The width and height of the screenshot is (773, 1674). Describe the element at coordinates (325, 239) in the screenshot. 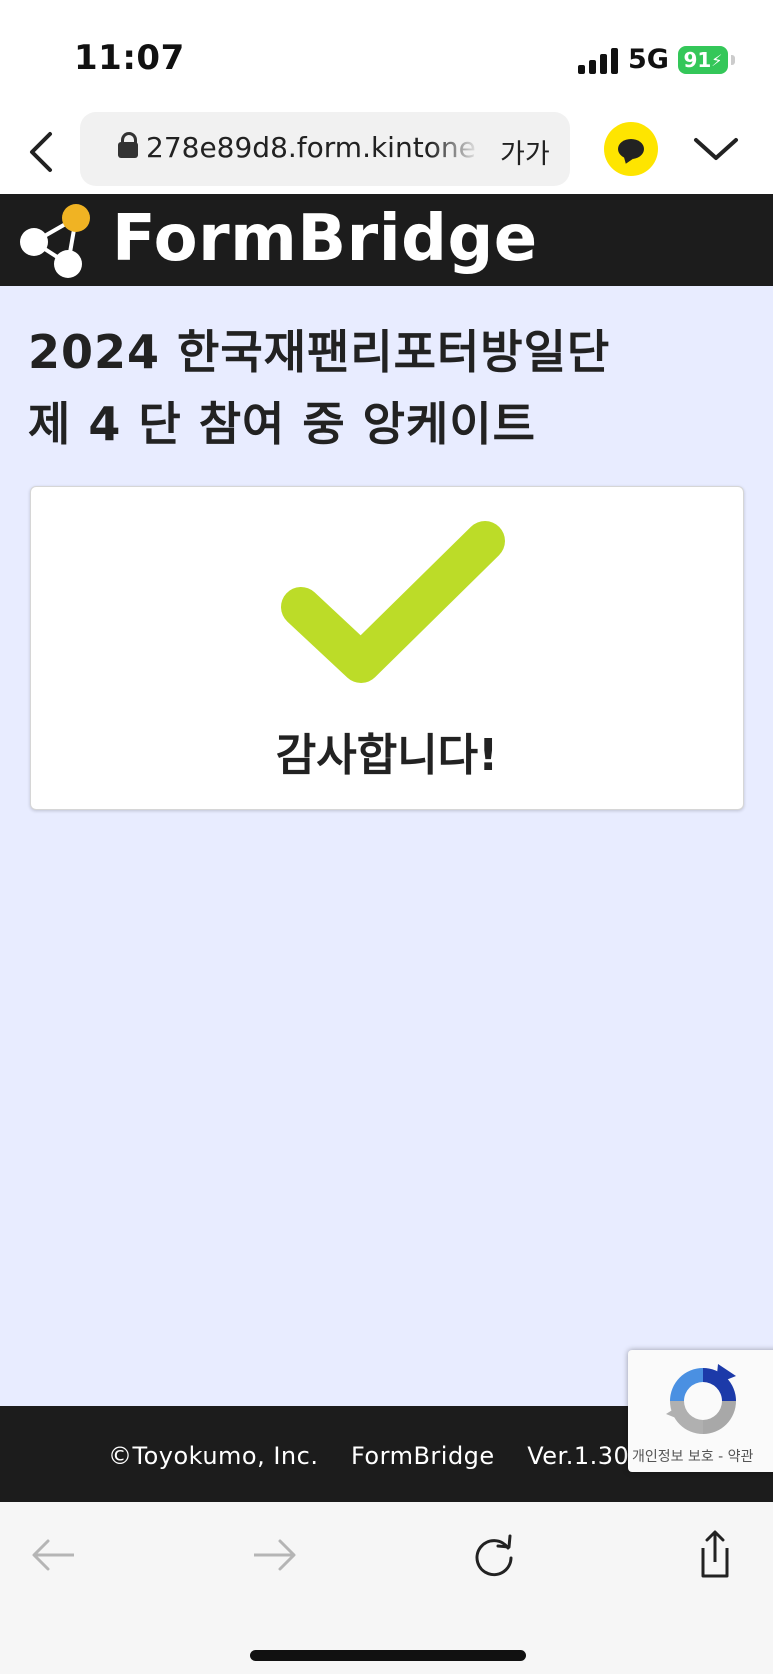

I see `brand-name: FormBridge` at that location.